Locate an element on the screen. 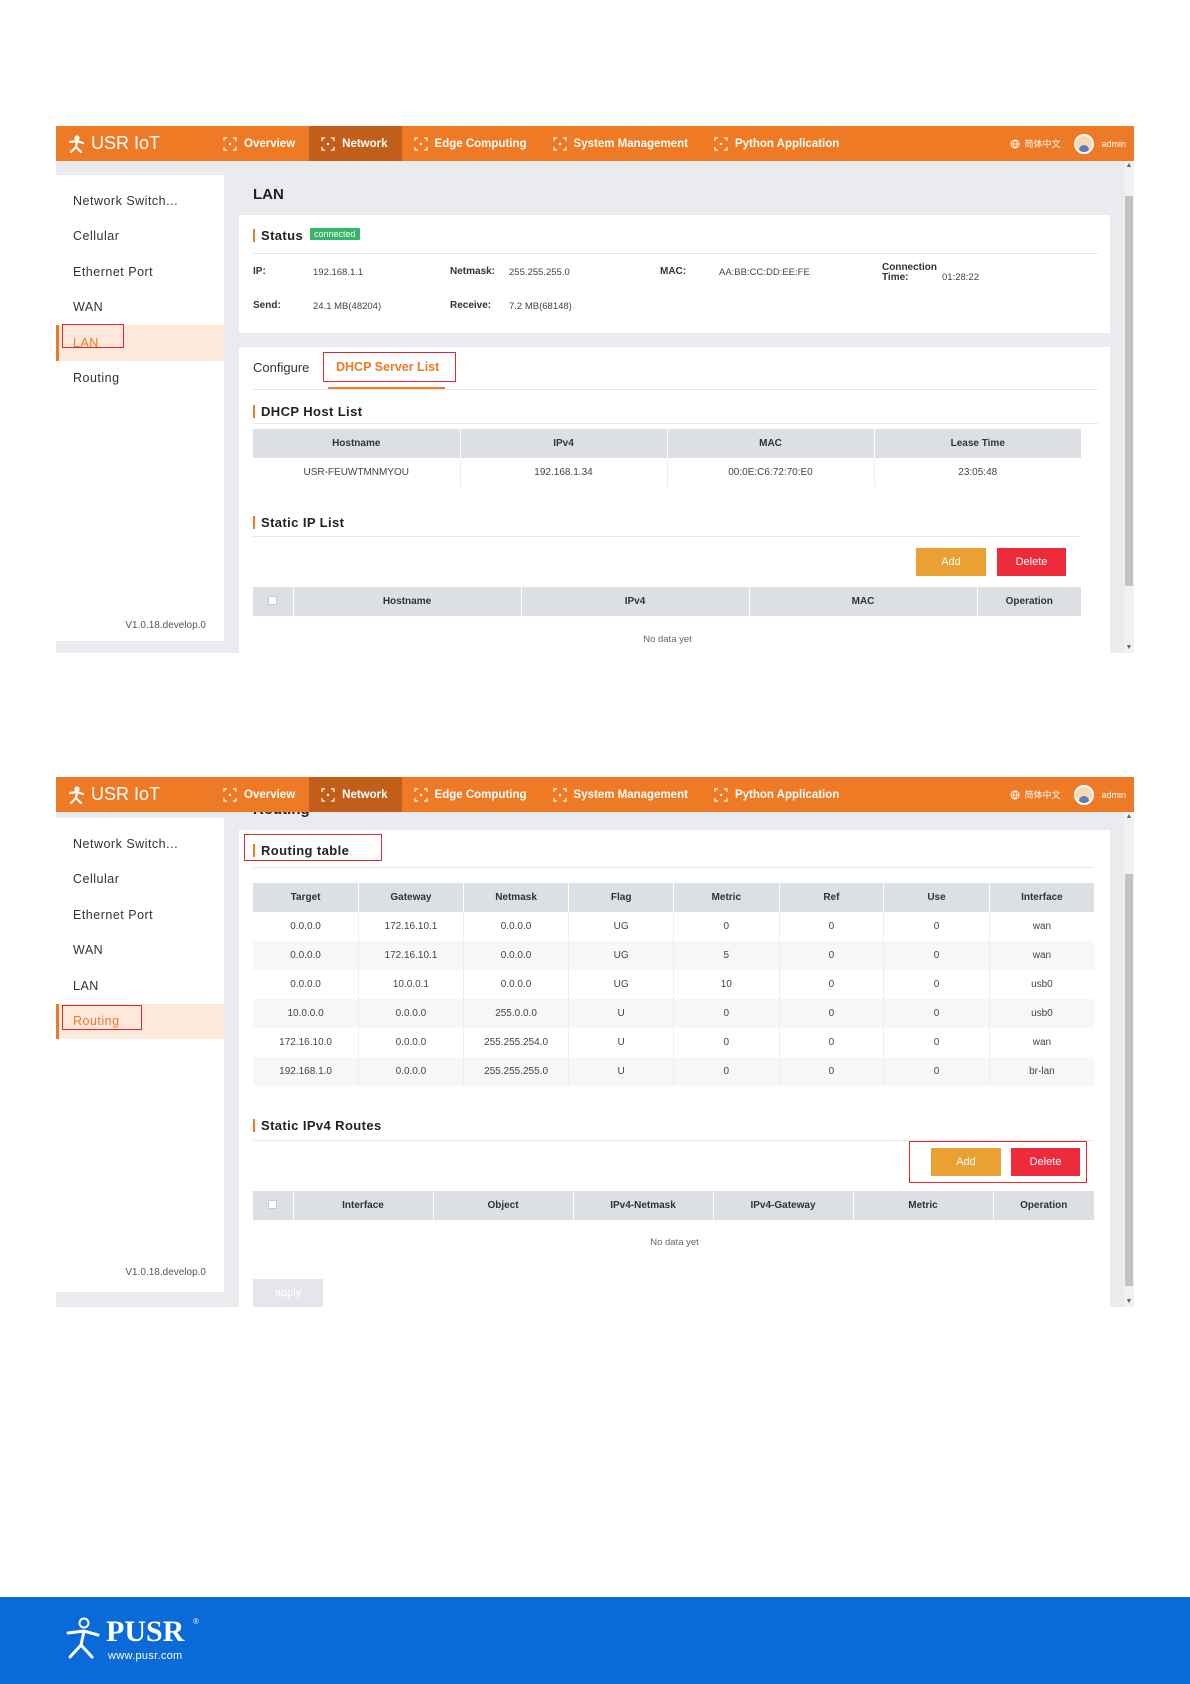 The height and width of the screenshot is (1684, 1190). column-header: Target is located at coordinates (306, 897).